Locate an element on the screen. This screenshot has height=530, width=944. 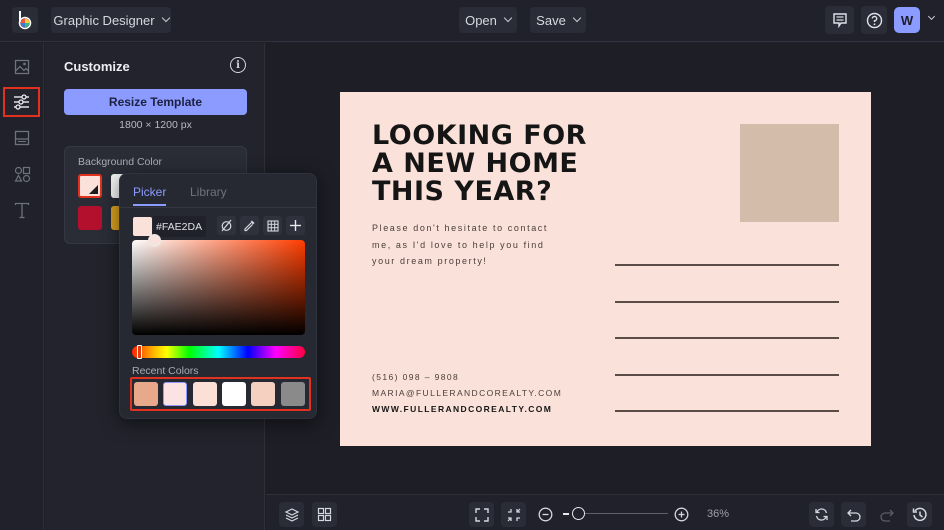
zoom-in-button is located at coordinates (681, 517).